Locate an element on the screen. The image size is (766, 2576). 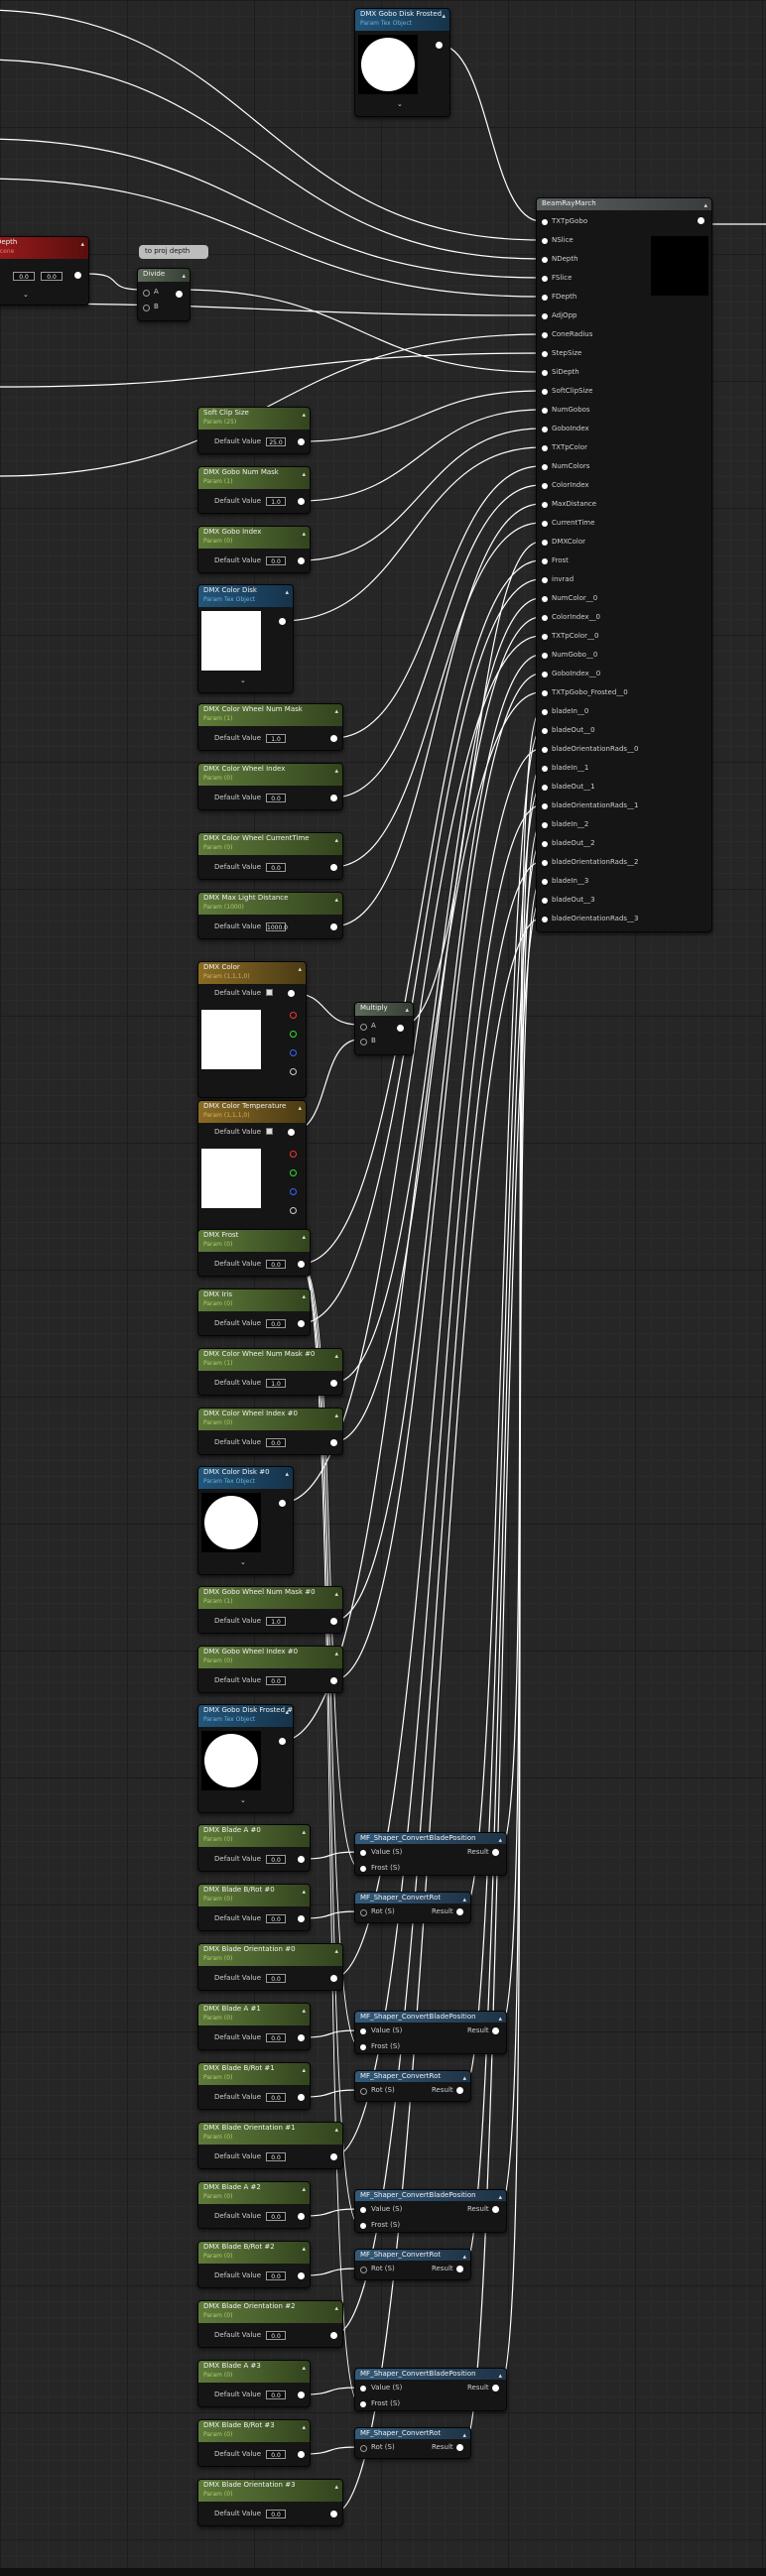
input-pin-coneradius is located at coordinates (545, 335).